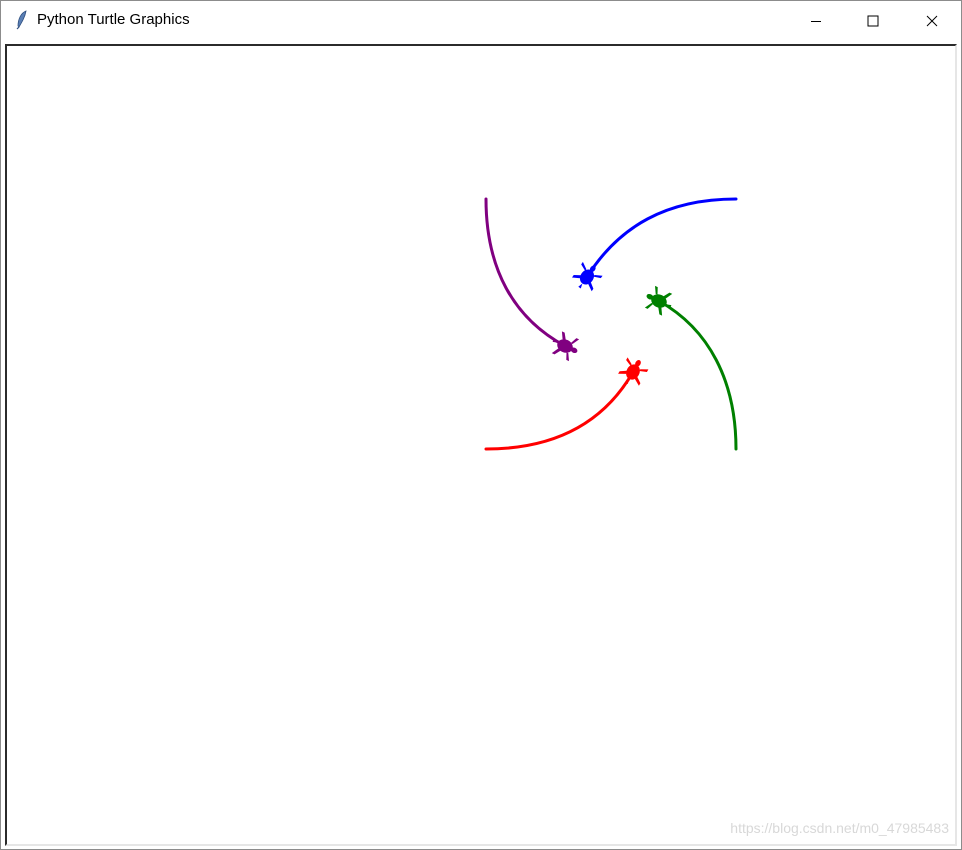  I want to click on blue-trail, so click(661, 238).